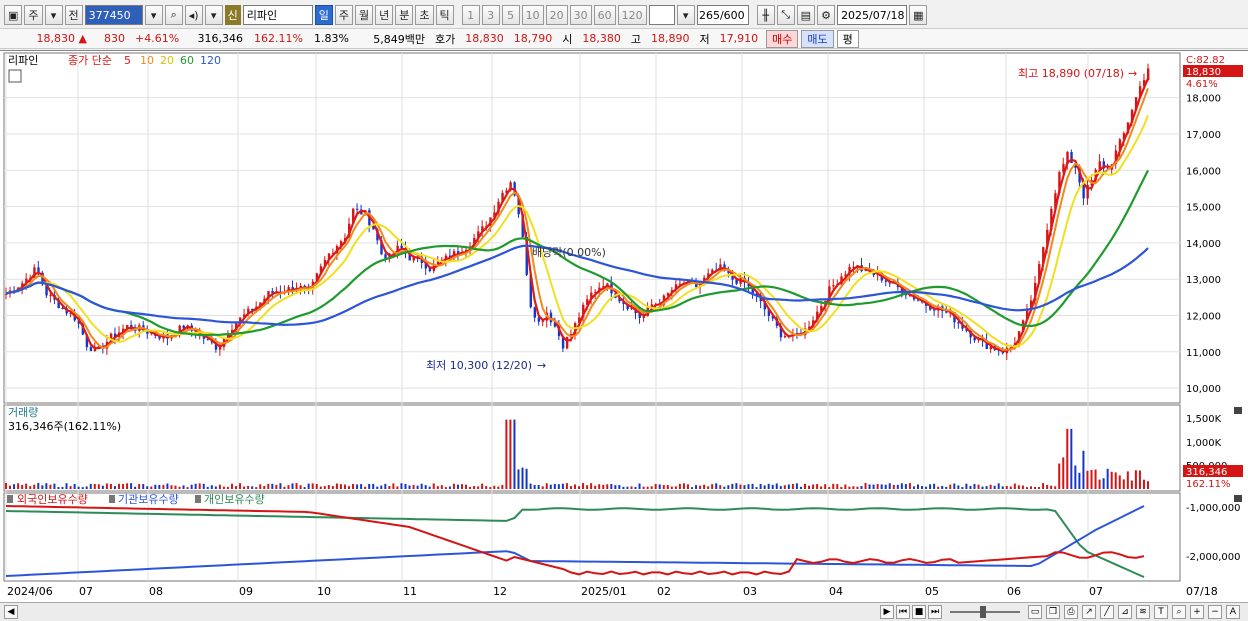 This screenshot has height=621, width=1248. I want to click on trendline-icon: ↗, so click(1089, 612).